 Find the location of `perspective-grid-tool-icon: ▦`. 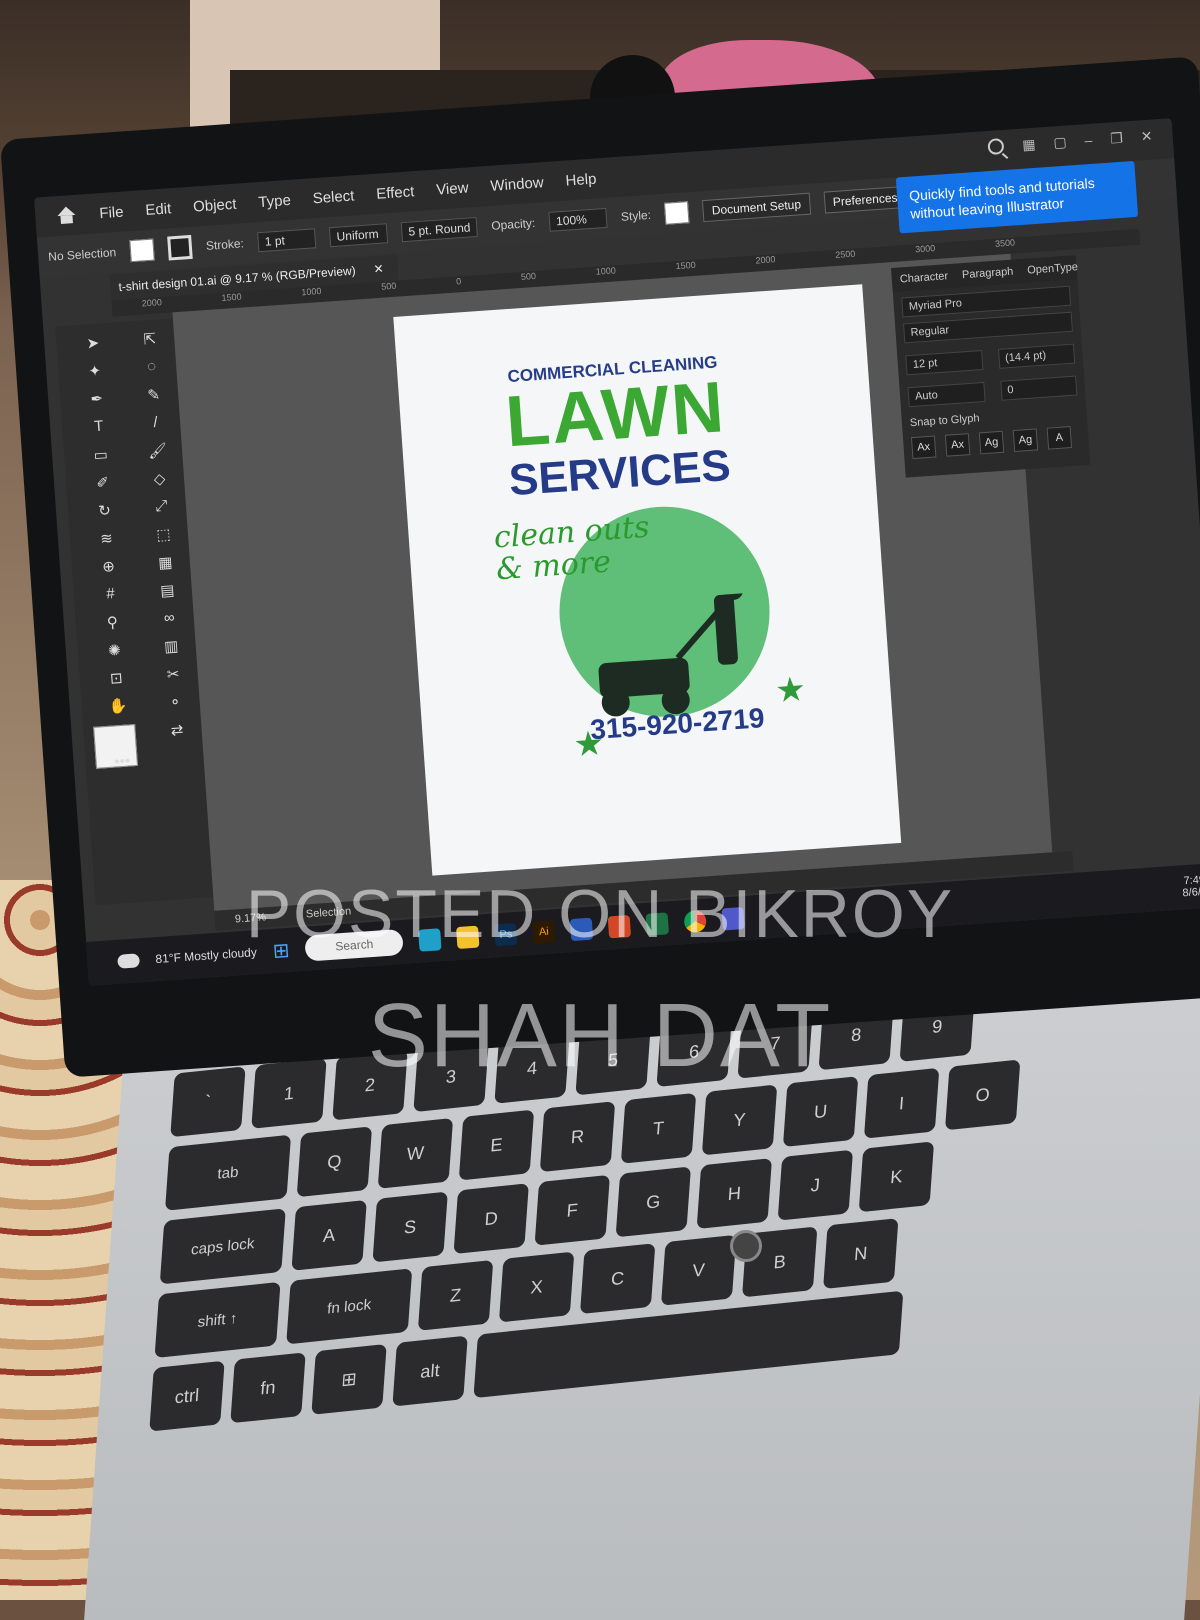

perspective-grid-tool-icon: ▦ is located at coordinates (165, 566).